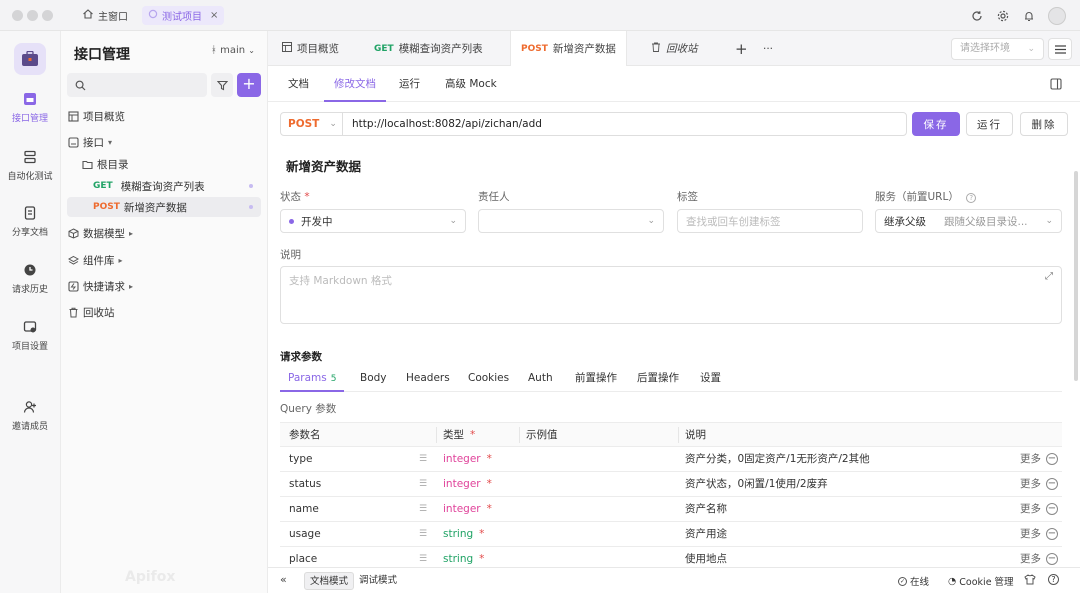  Describe the element at coordinates (305, 484) in the screenshot. I see `param-name: status` at that location.